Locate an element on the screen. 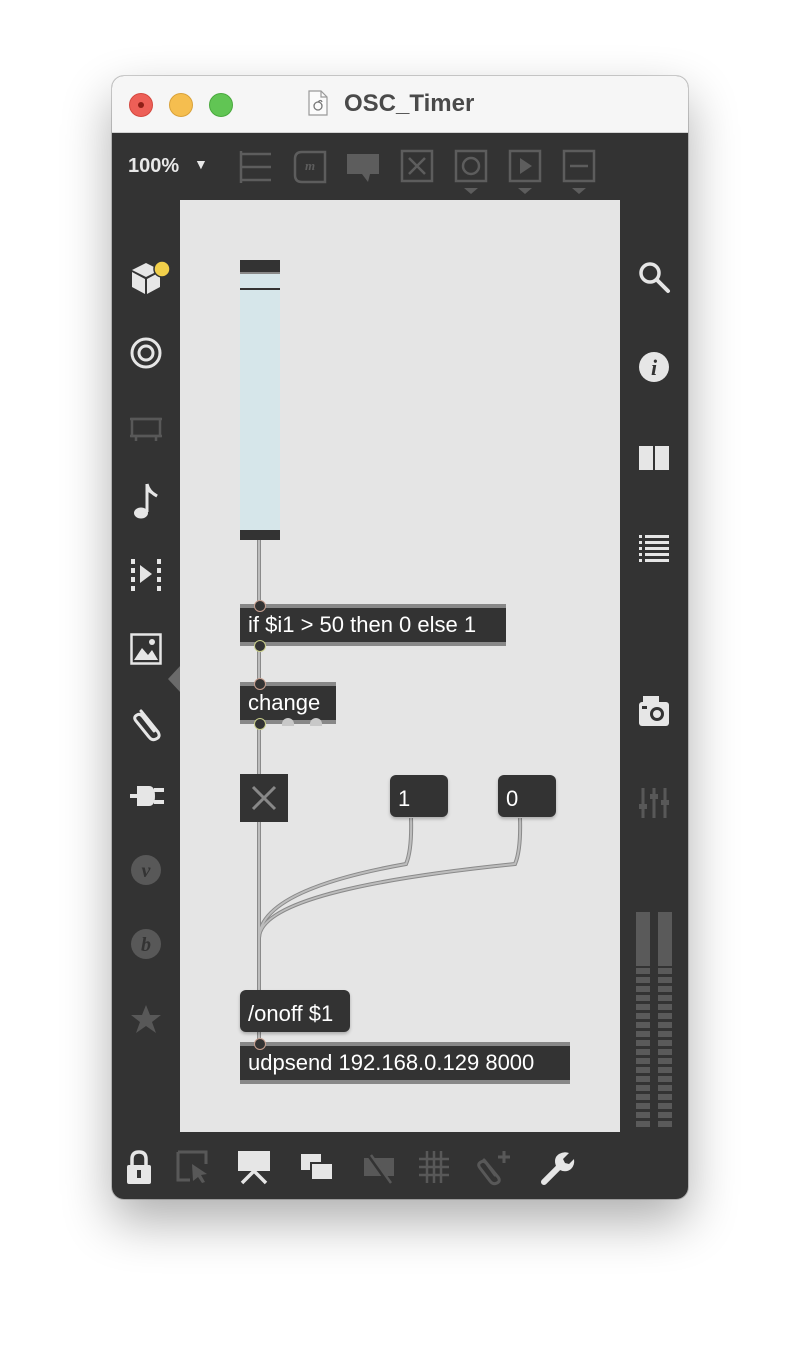 The width and height of the screenshot is (800, 1348). paperclip-icon is located at coordinates (147, 724).